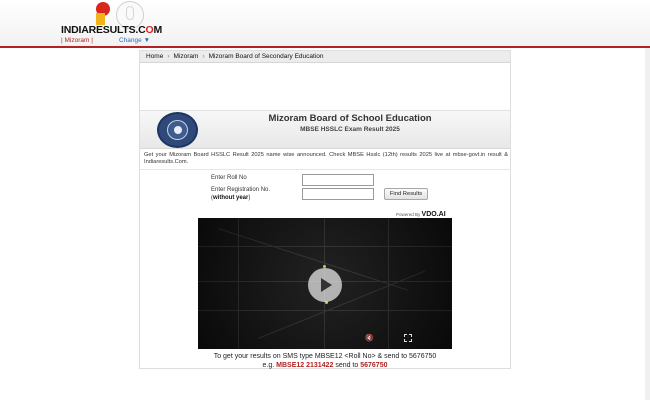  I want to click on video-player: 🔇, so click(325, 283).